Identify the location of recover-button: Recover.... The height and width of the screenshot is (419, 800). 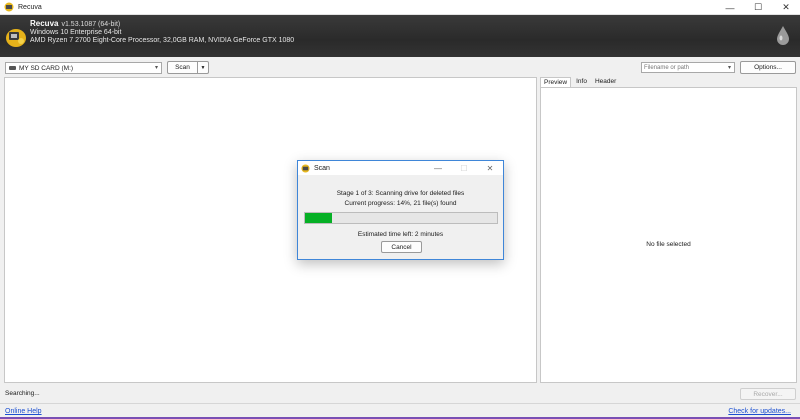
(768, 394).